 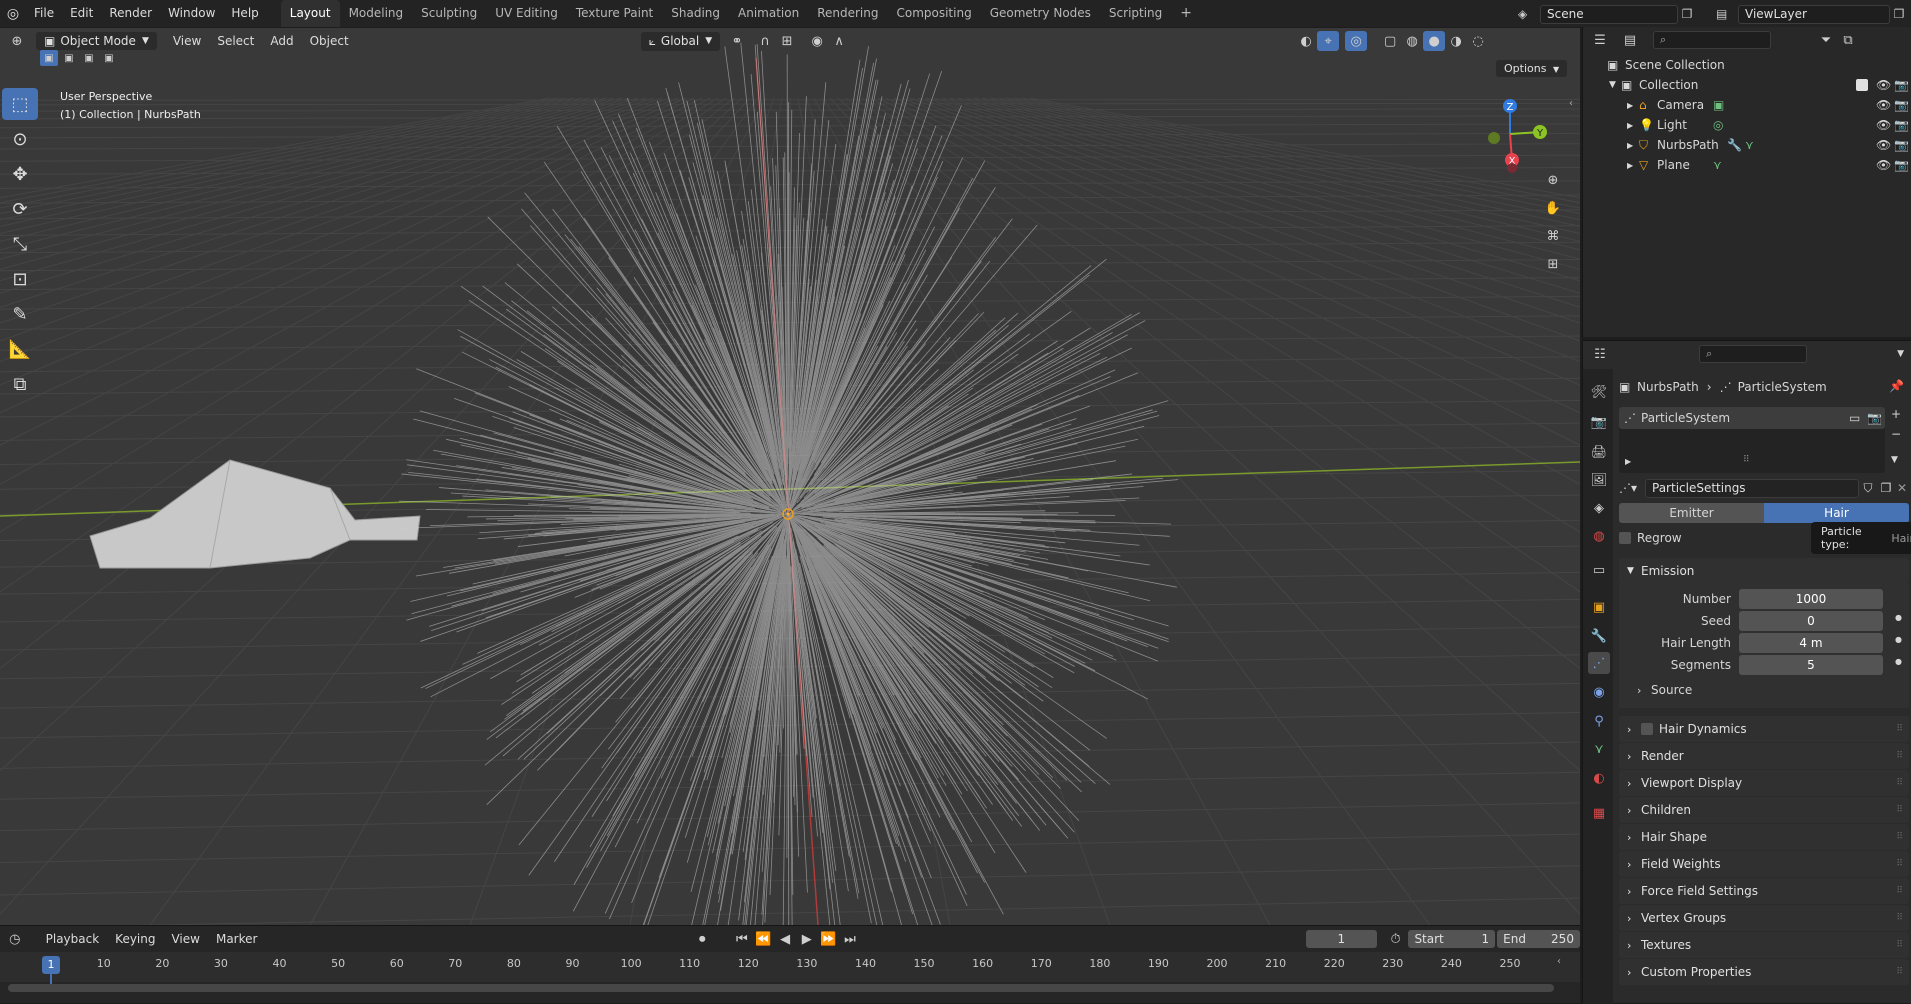 What do you see at coordinates (20, 384) in the screenshot?
I see `add-cube-tool-icon: ⧉` at bounding box center [20, 384].